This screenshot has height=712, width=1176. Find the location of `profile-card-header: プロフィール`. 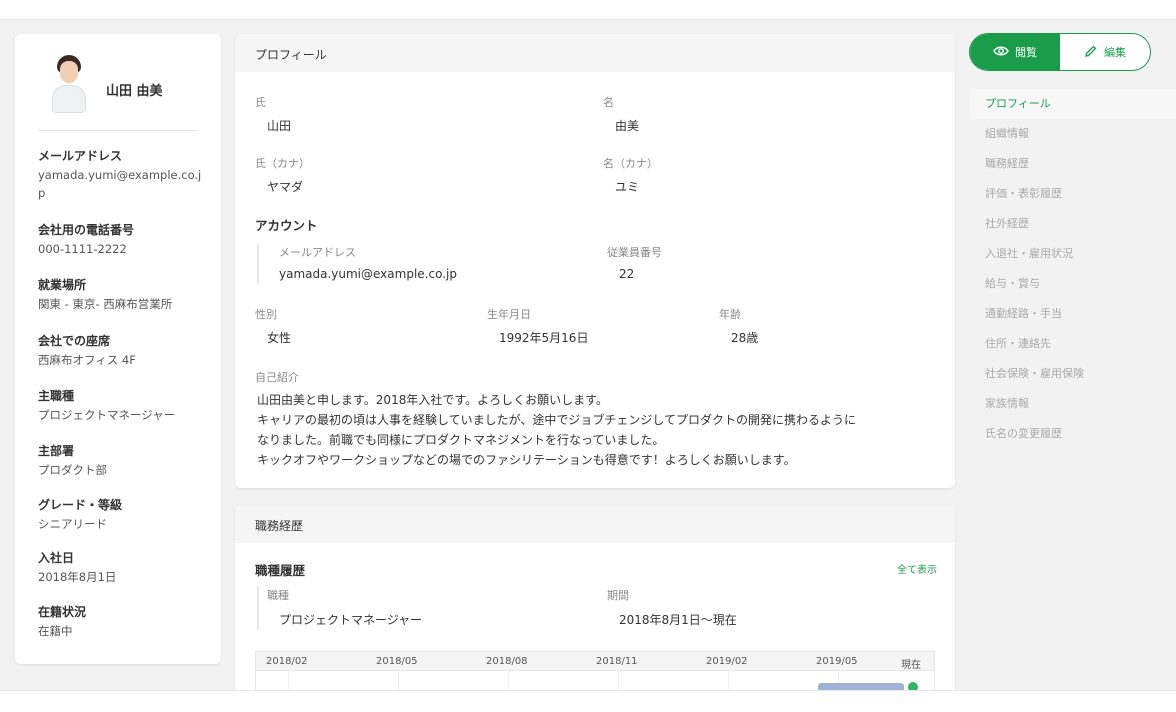

profile-card-header: プロフィール is located at coordinates (595, 53).